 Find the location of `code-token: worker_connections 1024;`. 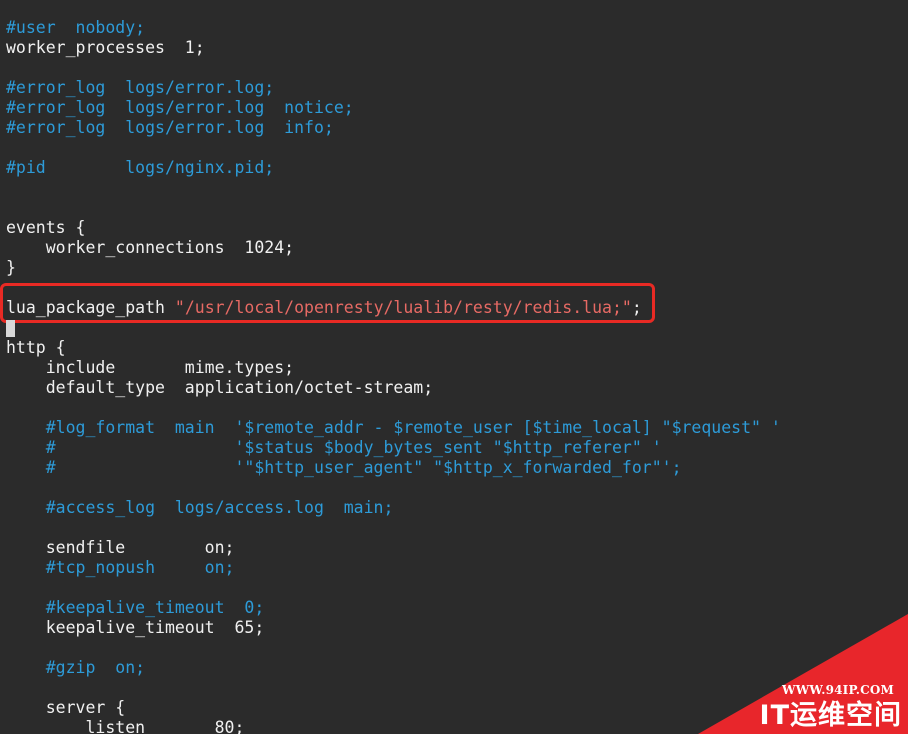

code-token: worker_connections 1024; is located at coordinates (150, 247).